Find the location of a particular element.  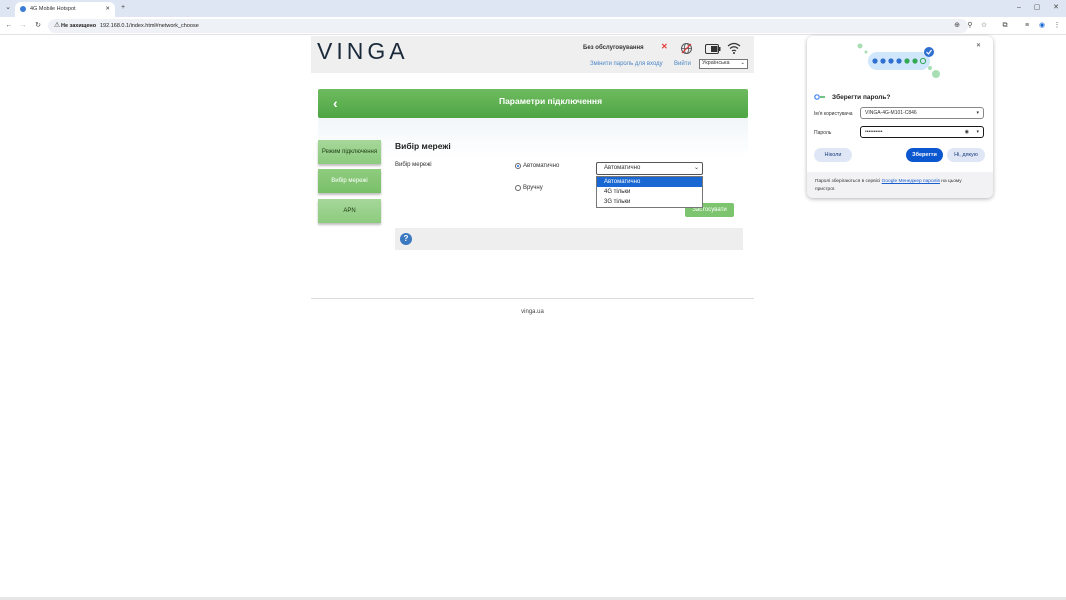

no-service-icon: ✕ is located at coordinates (664, 46).